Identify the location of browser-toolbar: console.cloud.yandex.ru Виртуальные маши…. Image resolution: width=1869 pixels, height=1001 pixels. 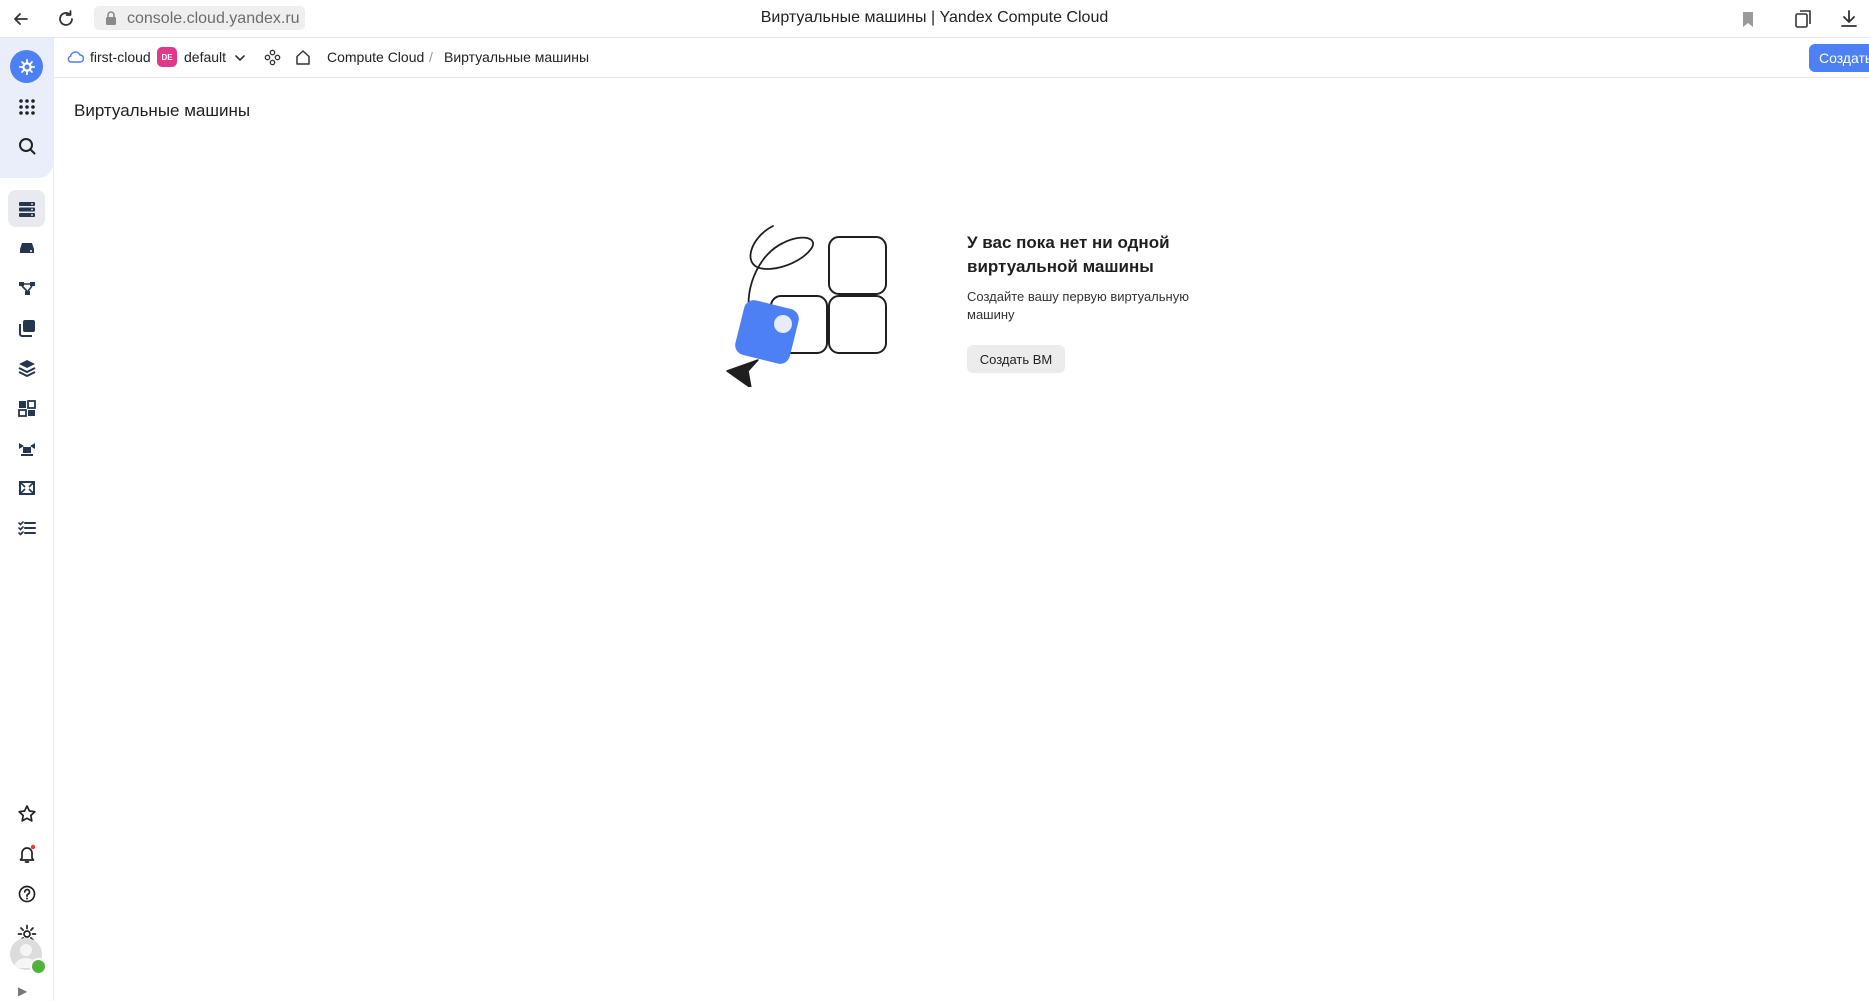
(934, 19).